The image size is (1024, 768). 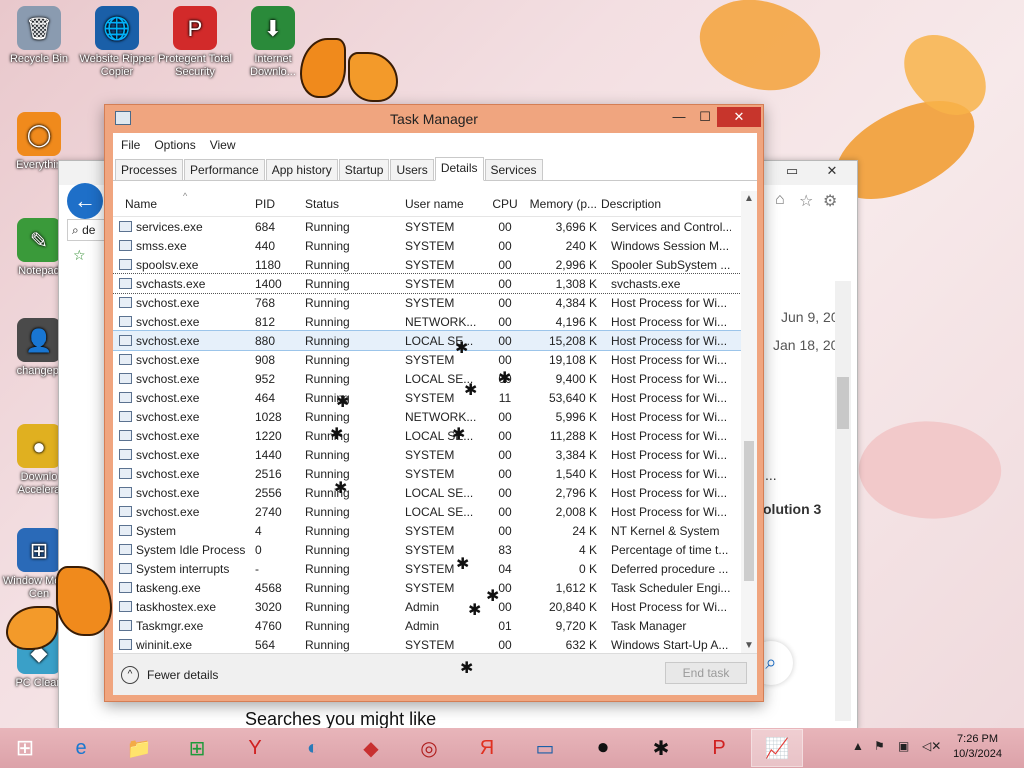 I want to click on back-arrow-icon: ←, so click(x=85, y=201).